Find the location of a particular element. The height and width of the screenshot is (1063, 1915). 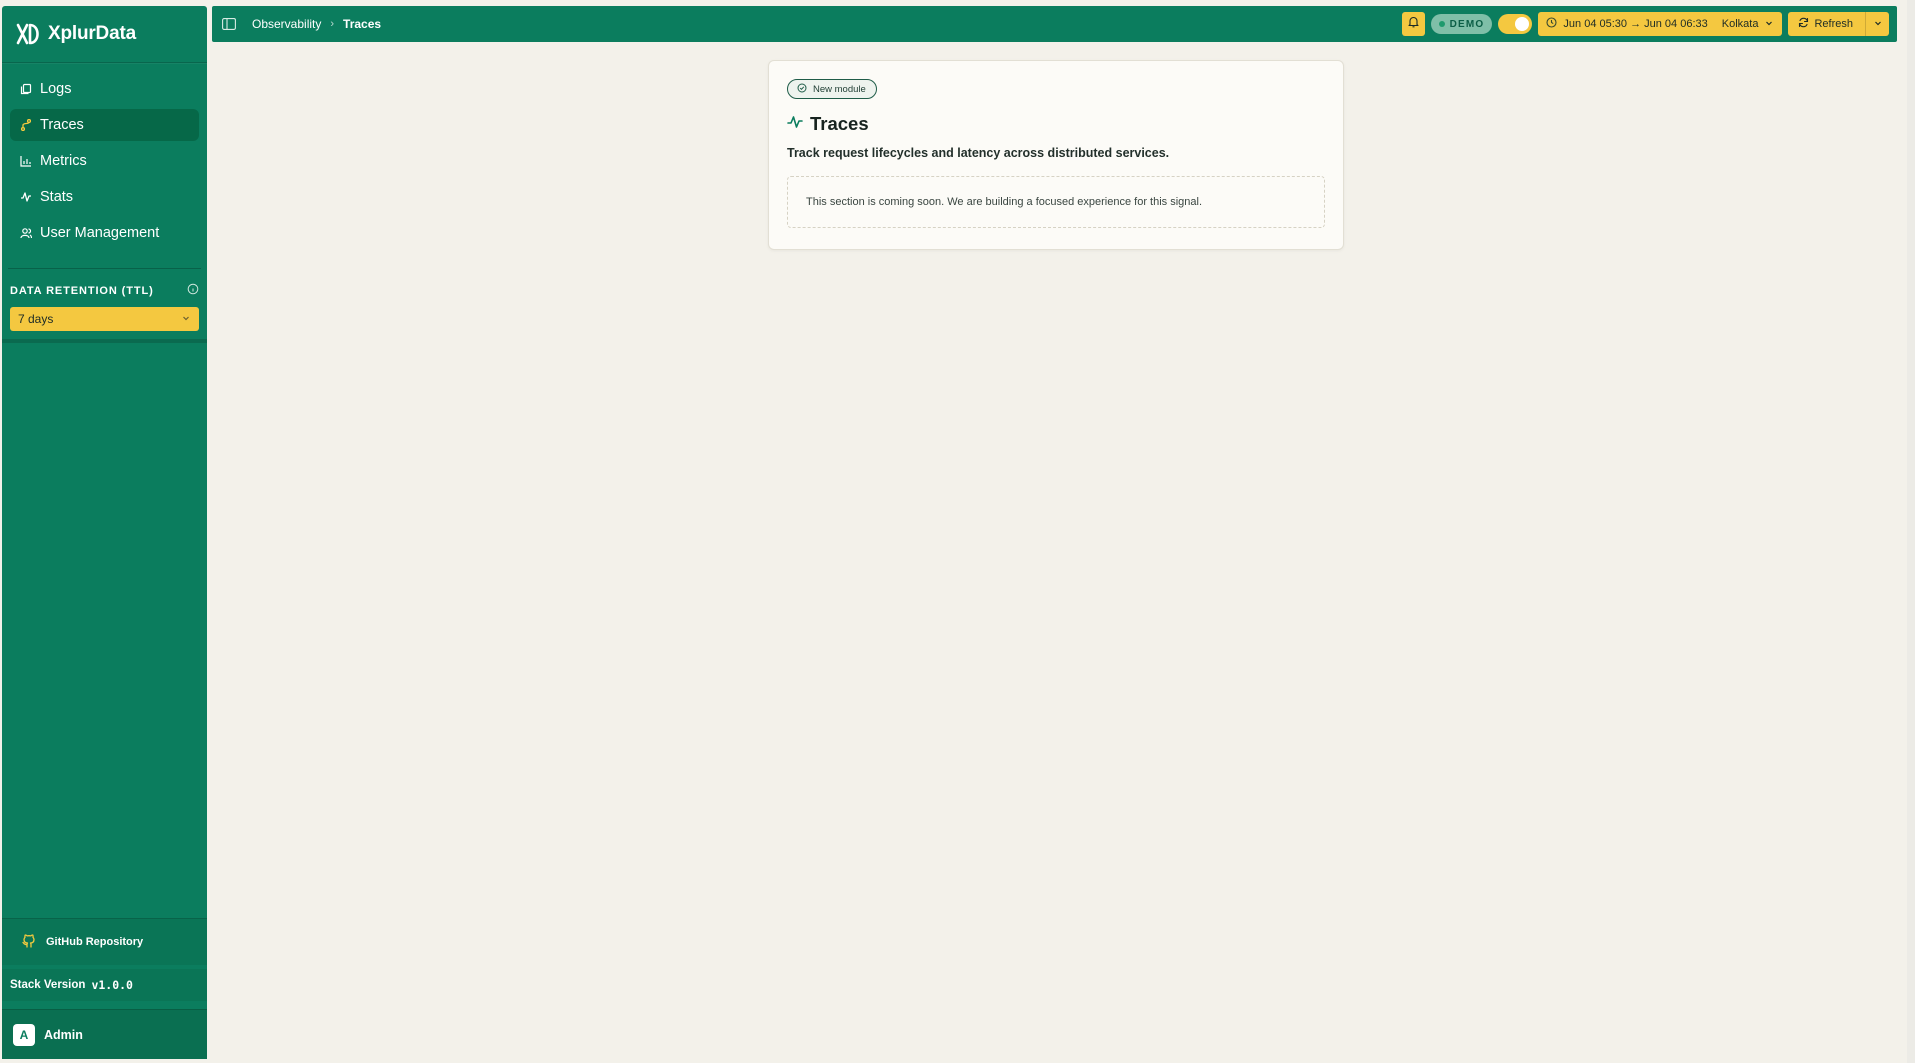

refresh-control: Refresh is located at coordinates (1838, 24).